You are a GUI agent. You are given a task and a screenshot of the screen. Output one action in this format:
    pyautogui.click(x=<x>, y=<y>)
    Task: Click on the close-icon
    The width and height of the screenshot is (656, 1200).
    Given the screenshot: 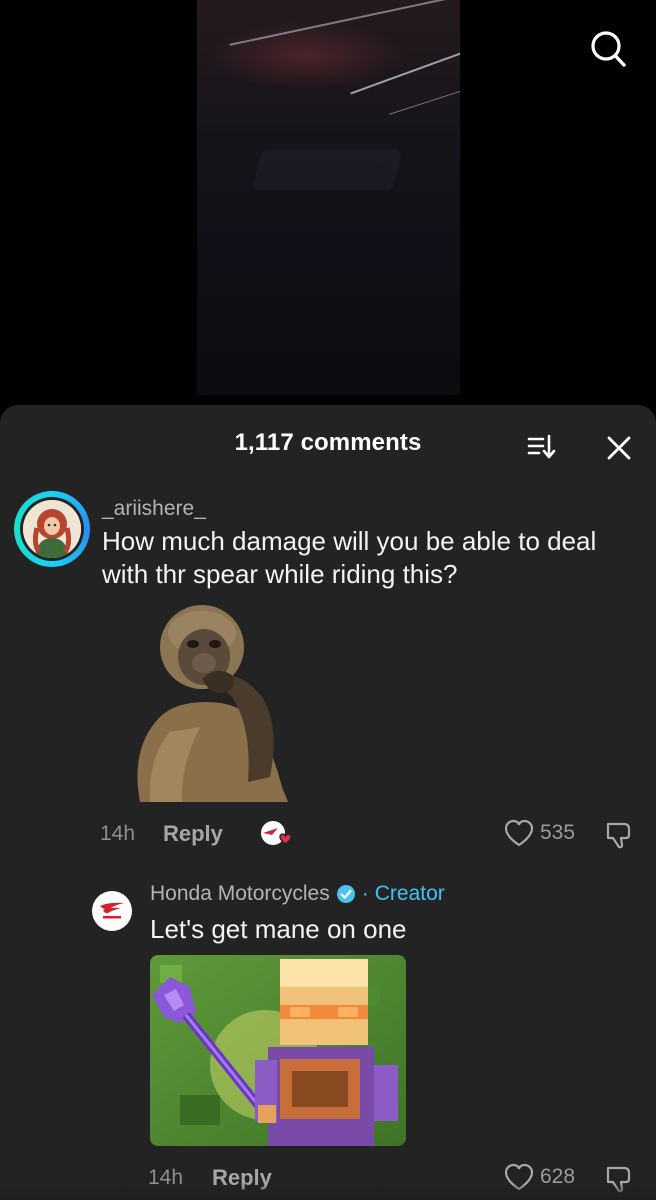 What is the action you would take?
    pyautogui.click(x=619, y=448)
    